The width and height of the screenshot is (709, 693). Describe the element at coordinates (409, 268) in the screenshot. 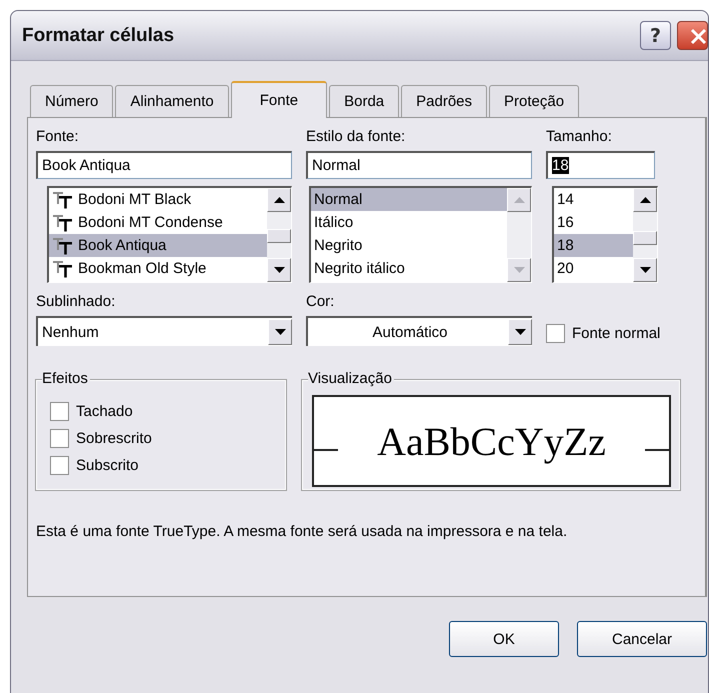

I see `list-item: Negrito itálico` at that location.